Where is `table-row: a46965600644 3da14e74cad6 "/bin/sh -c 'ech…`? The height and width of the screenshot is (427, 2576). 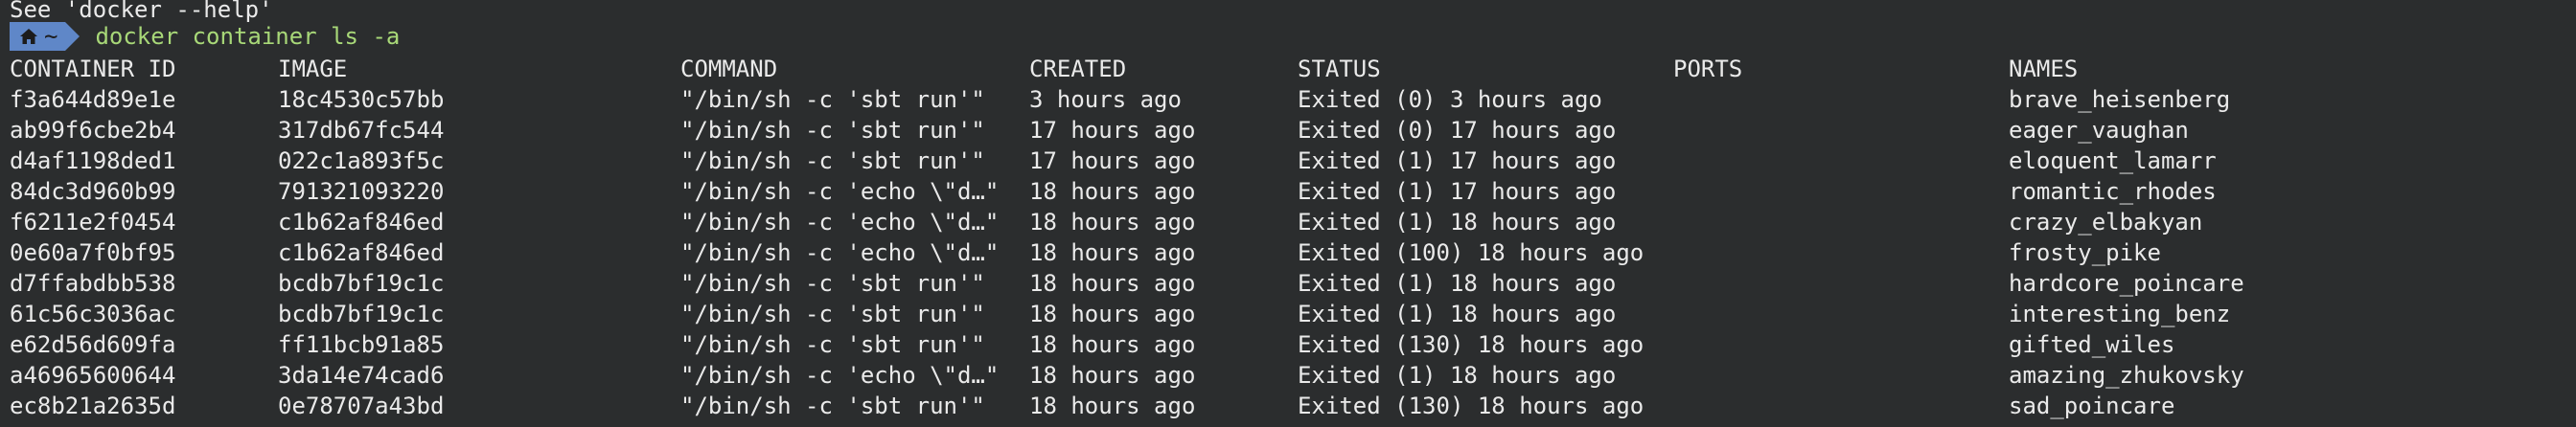
table-row: a46965600644 3da14e74cad6 "/bin/sh -c 'ech… is located at coordinates (1284, 376).